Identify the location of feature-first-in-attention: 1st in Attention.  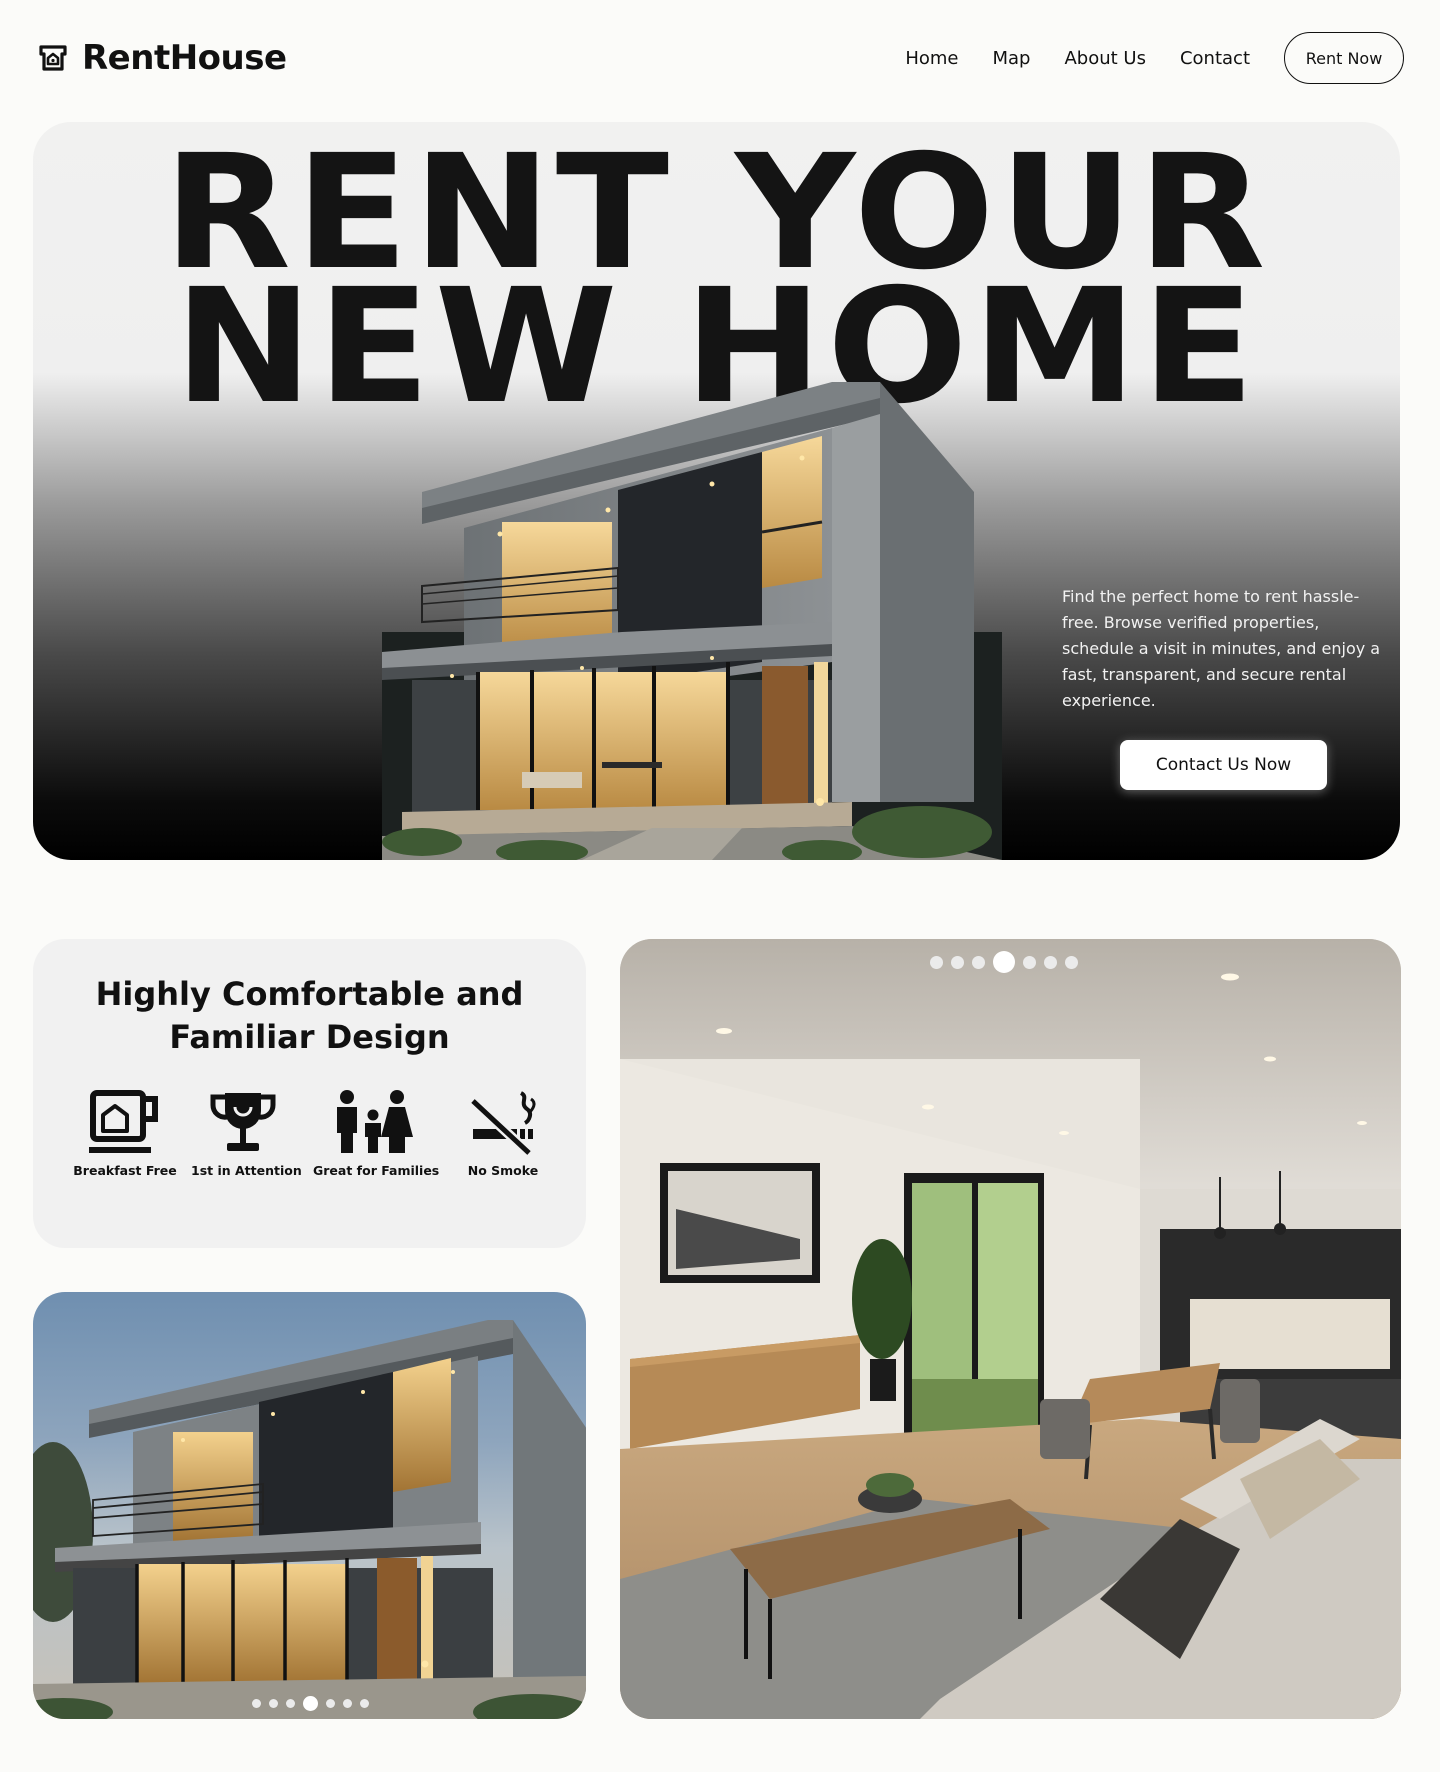
(246, 1133).